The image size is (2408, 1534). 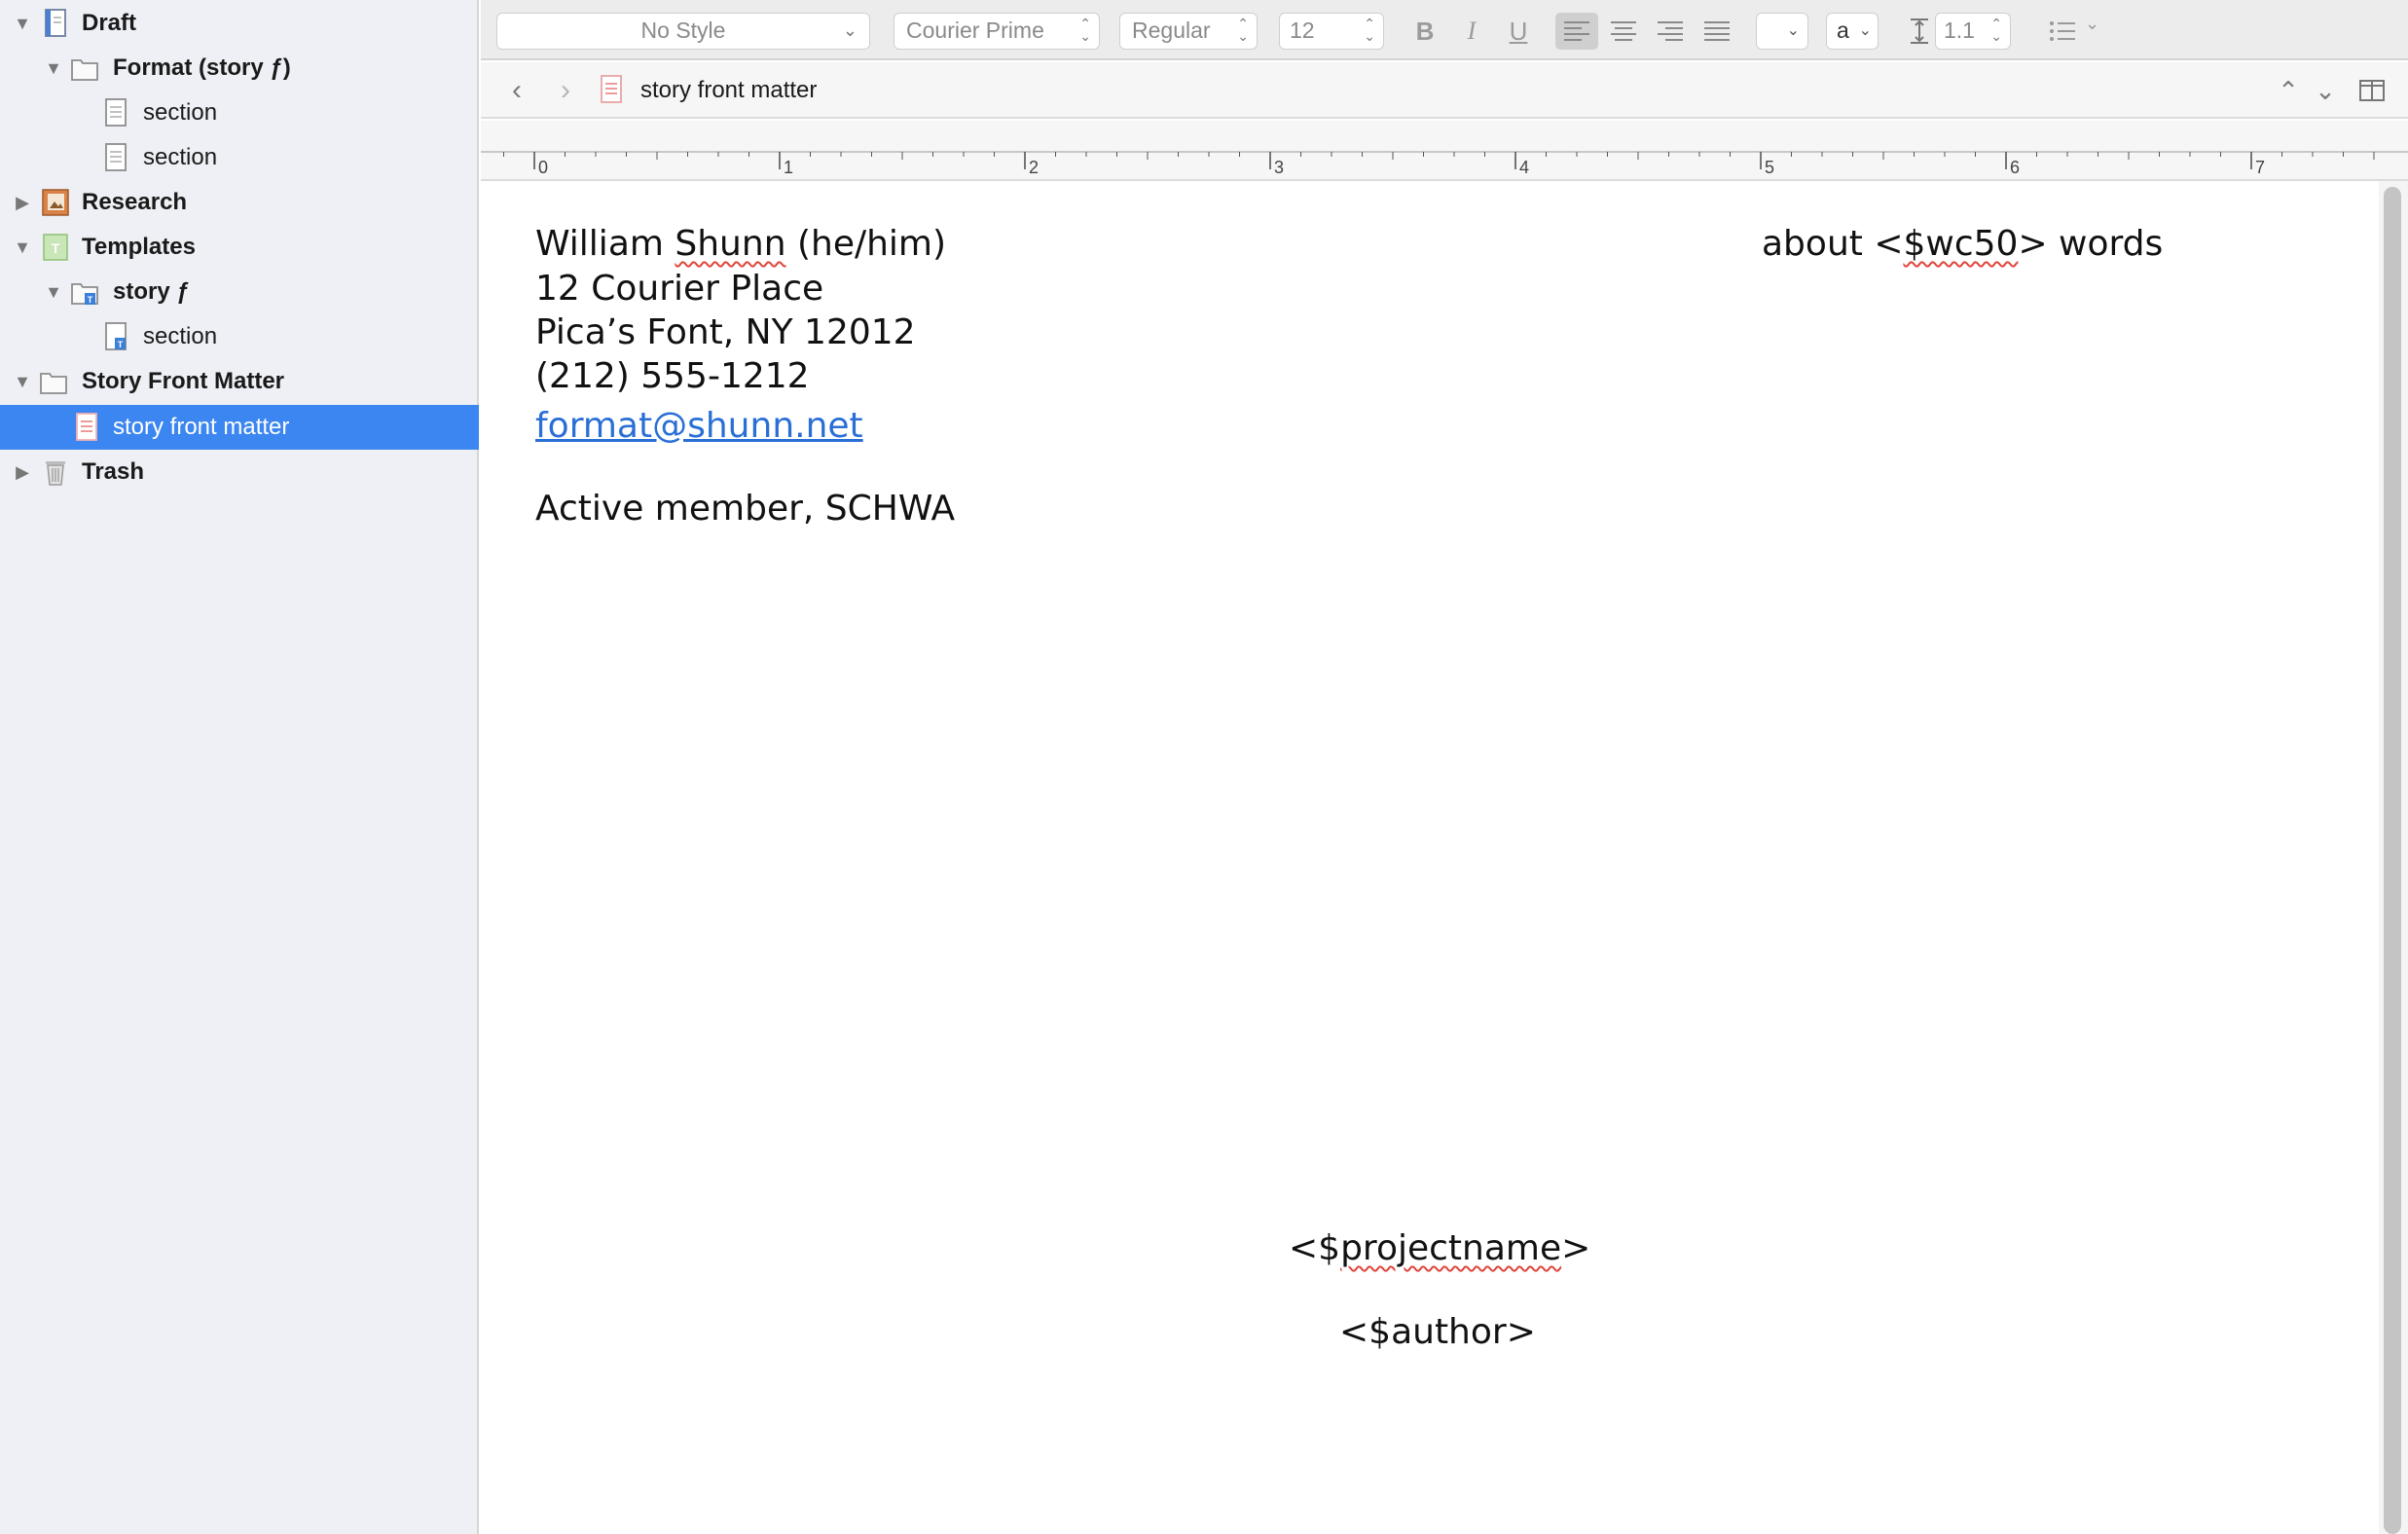 I want to click on binder-item-research: ▶ Research, so click(x=239, y=202).